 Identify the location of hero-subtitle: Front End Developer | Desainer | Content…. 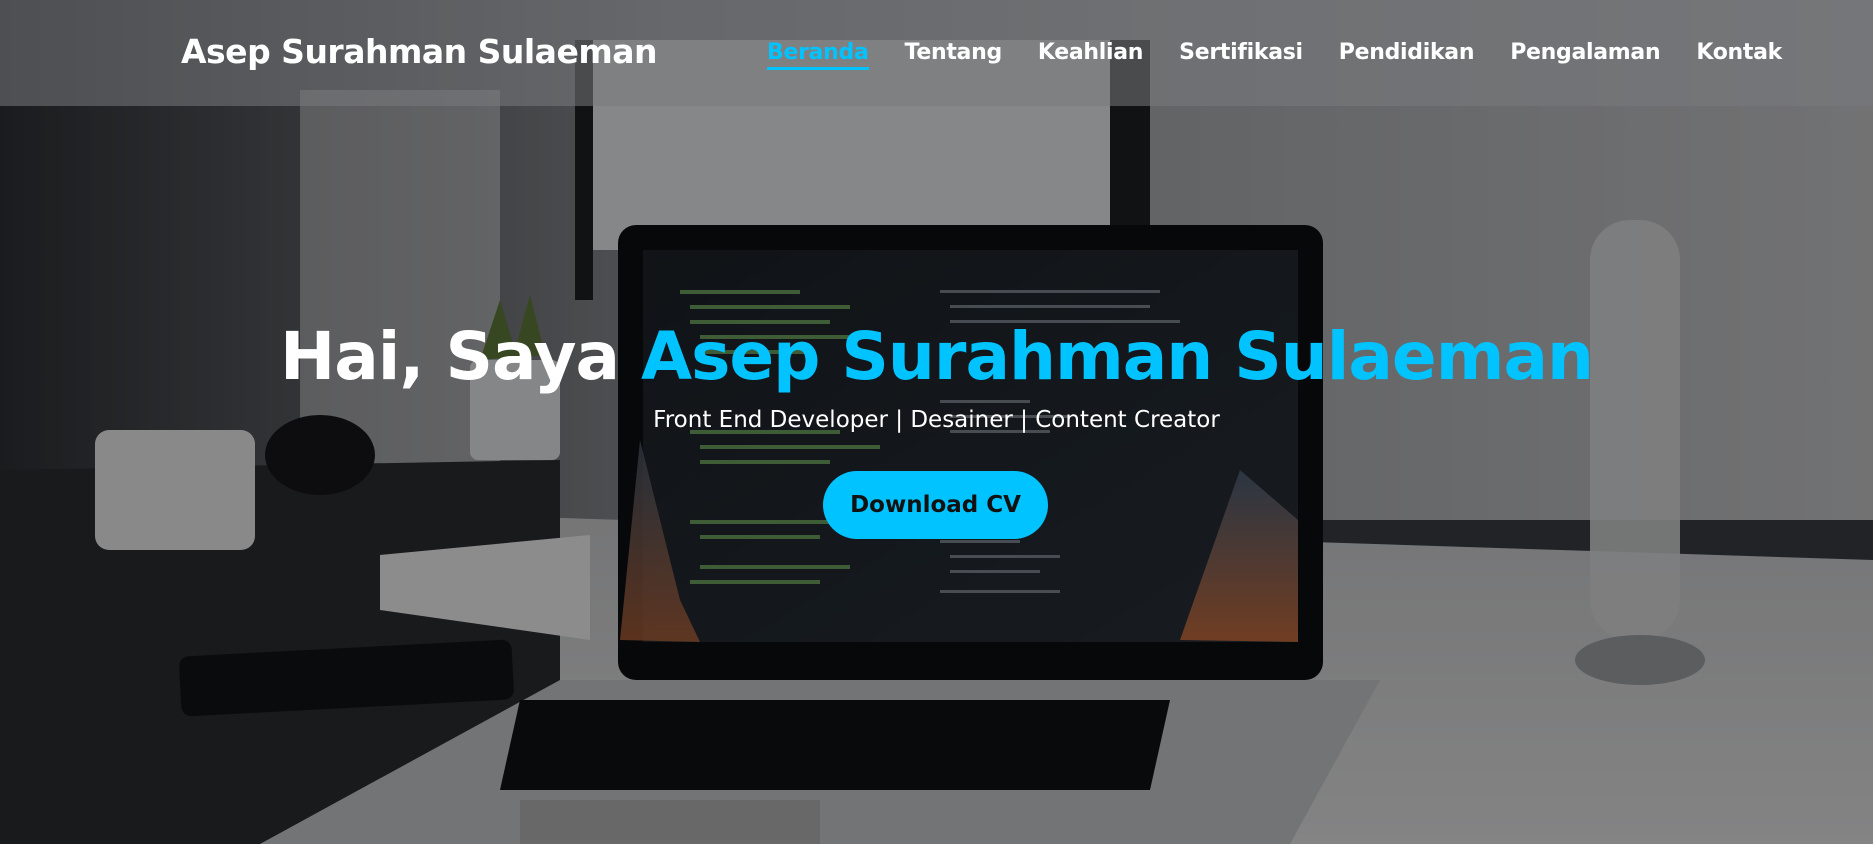
(936, 420).